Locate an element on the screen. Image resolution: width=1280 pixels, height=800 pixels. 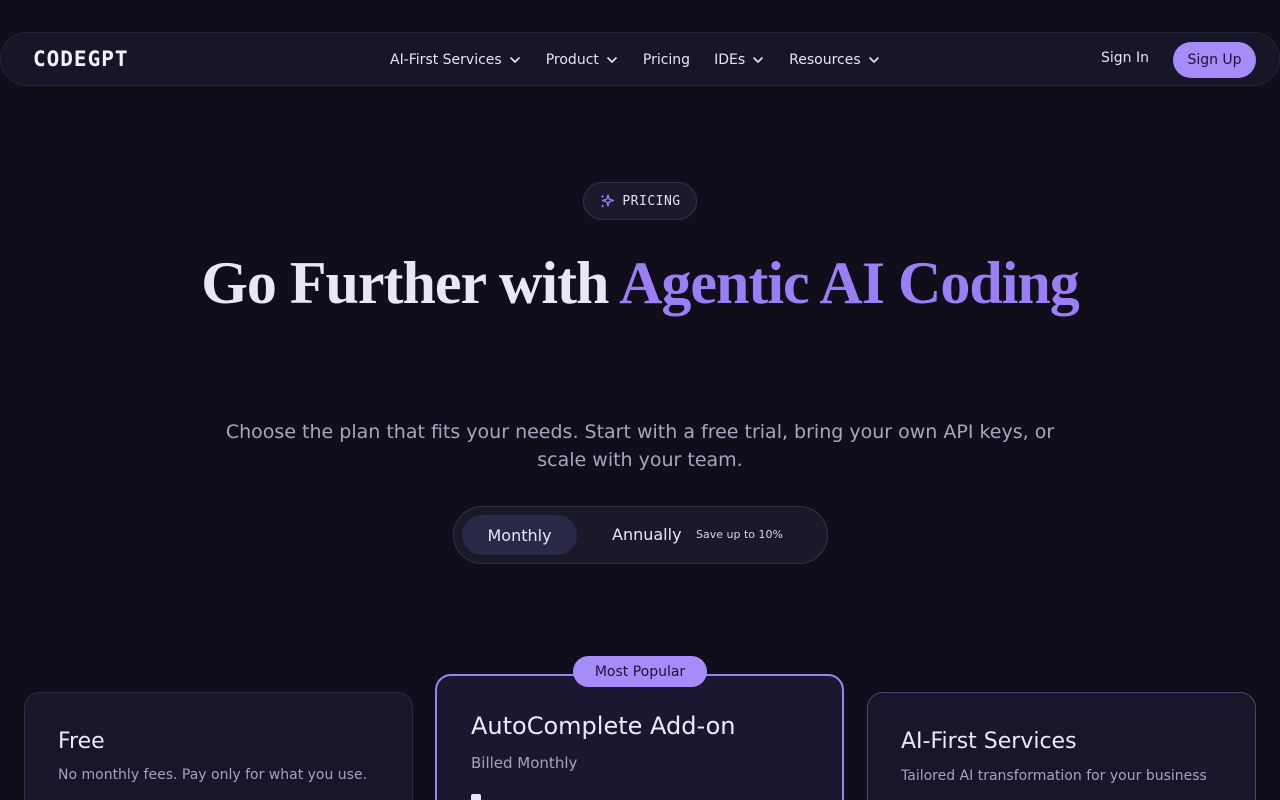
sign-up-button: Sign Up is located at coordinates (1214, 60).